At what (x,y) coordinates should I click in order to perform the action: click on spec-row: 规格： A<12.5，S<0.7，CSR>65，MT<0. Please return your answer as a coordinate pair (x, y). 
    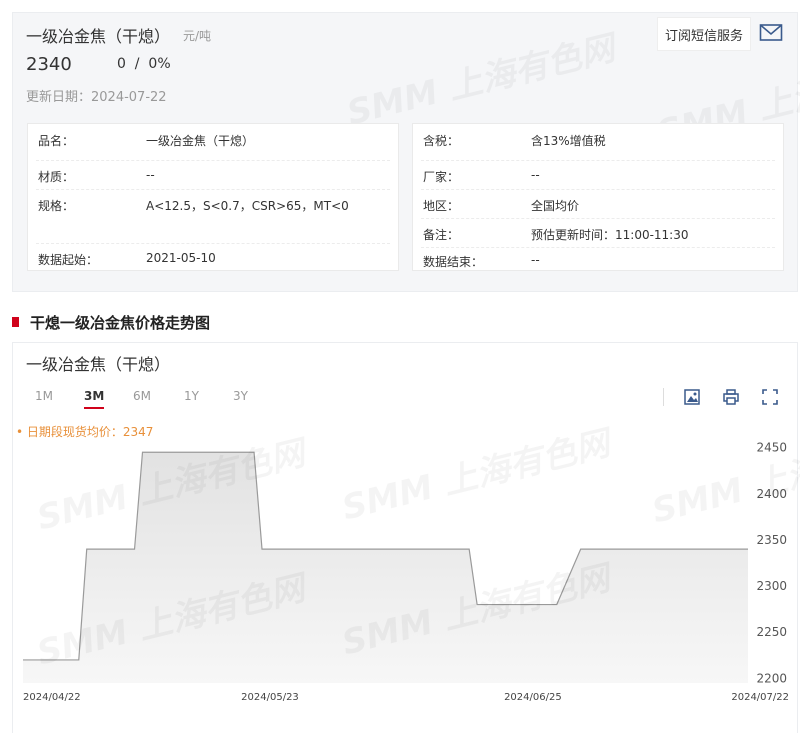
    Looking at the image, I should click on (213, 217).